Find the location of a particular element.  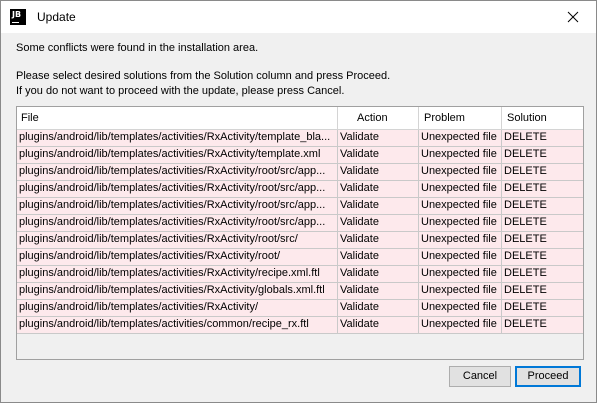

close-icon is located at coordinates (573, 17).